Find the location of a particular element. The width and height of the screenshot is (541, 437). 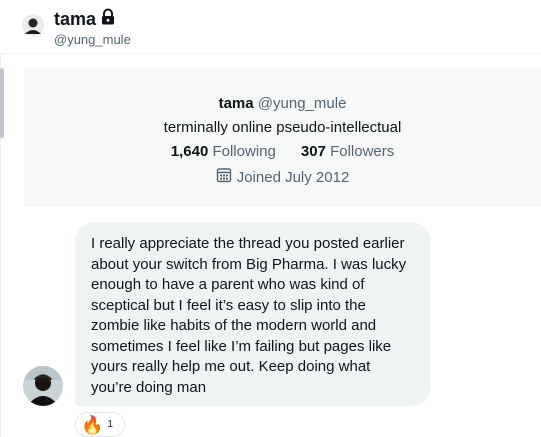

profile-handle: @yung_mule is located at coordinates (302, 103).